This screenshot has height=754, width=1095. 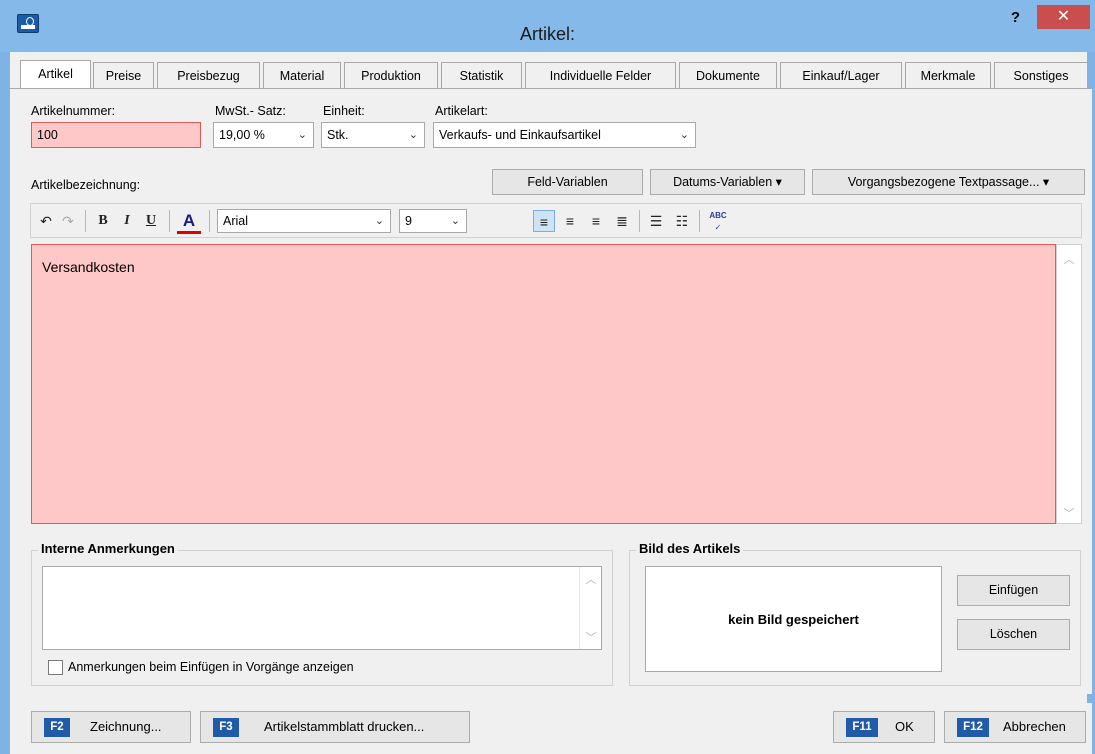 I want to click on format-toolbar: ↶ ↷ B I U A Arial ⌄ 9 ⌄ ≡ ≡ ≡ ≣ ☰ ☷ ABC ✓, so click(x=556, y=220).